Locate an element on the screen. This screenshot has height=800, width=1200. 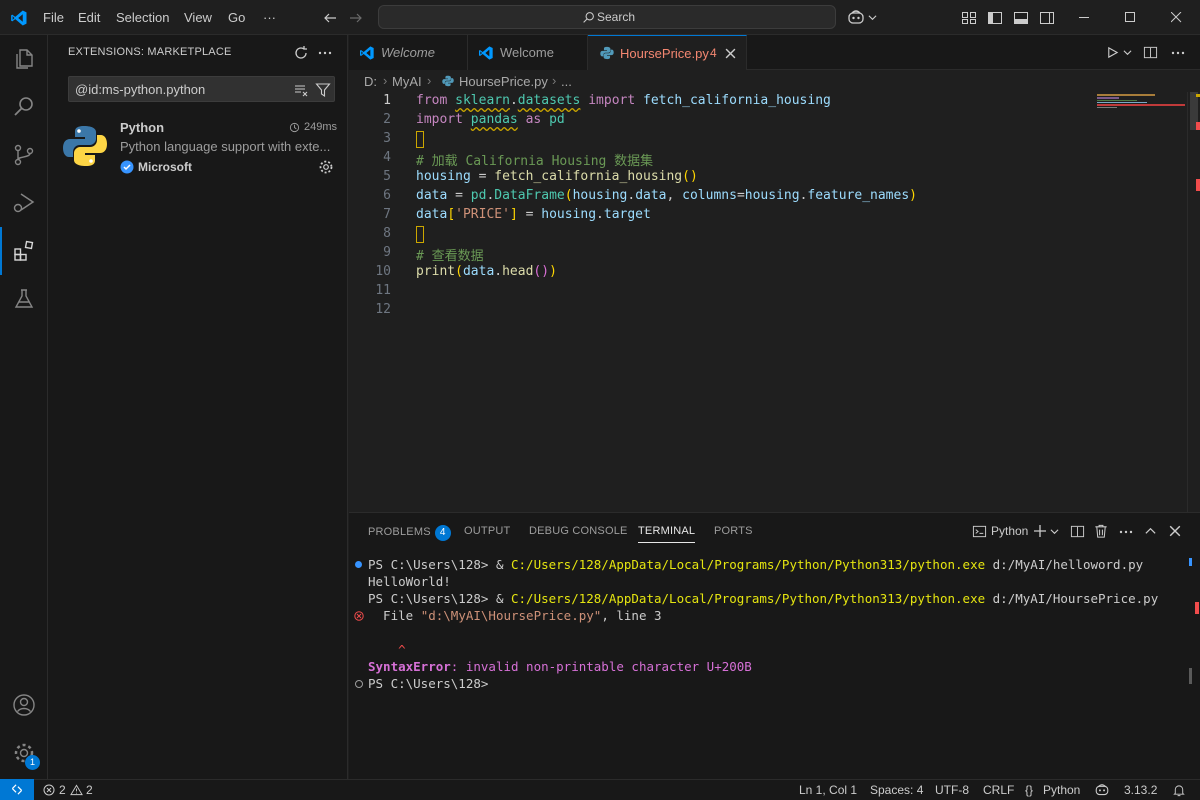
end-of-line: CRLF is located at coordinates (998, 790).